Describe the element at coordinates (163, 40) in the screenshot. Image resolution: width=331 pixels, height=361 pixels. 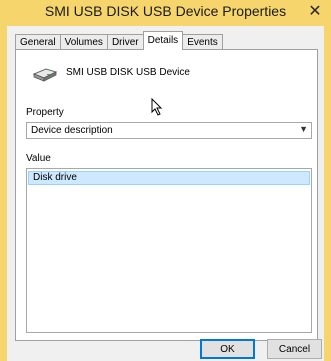
I see `tab-details: Details` at that location.